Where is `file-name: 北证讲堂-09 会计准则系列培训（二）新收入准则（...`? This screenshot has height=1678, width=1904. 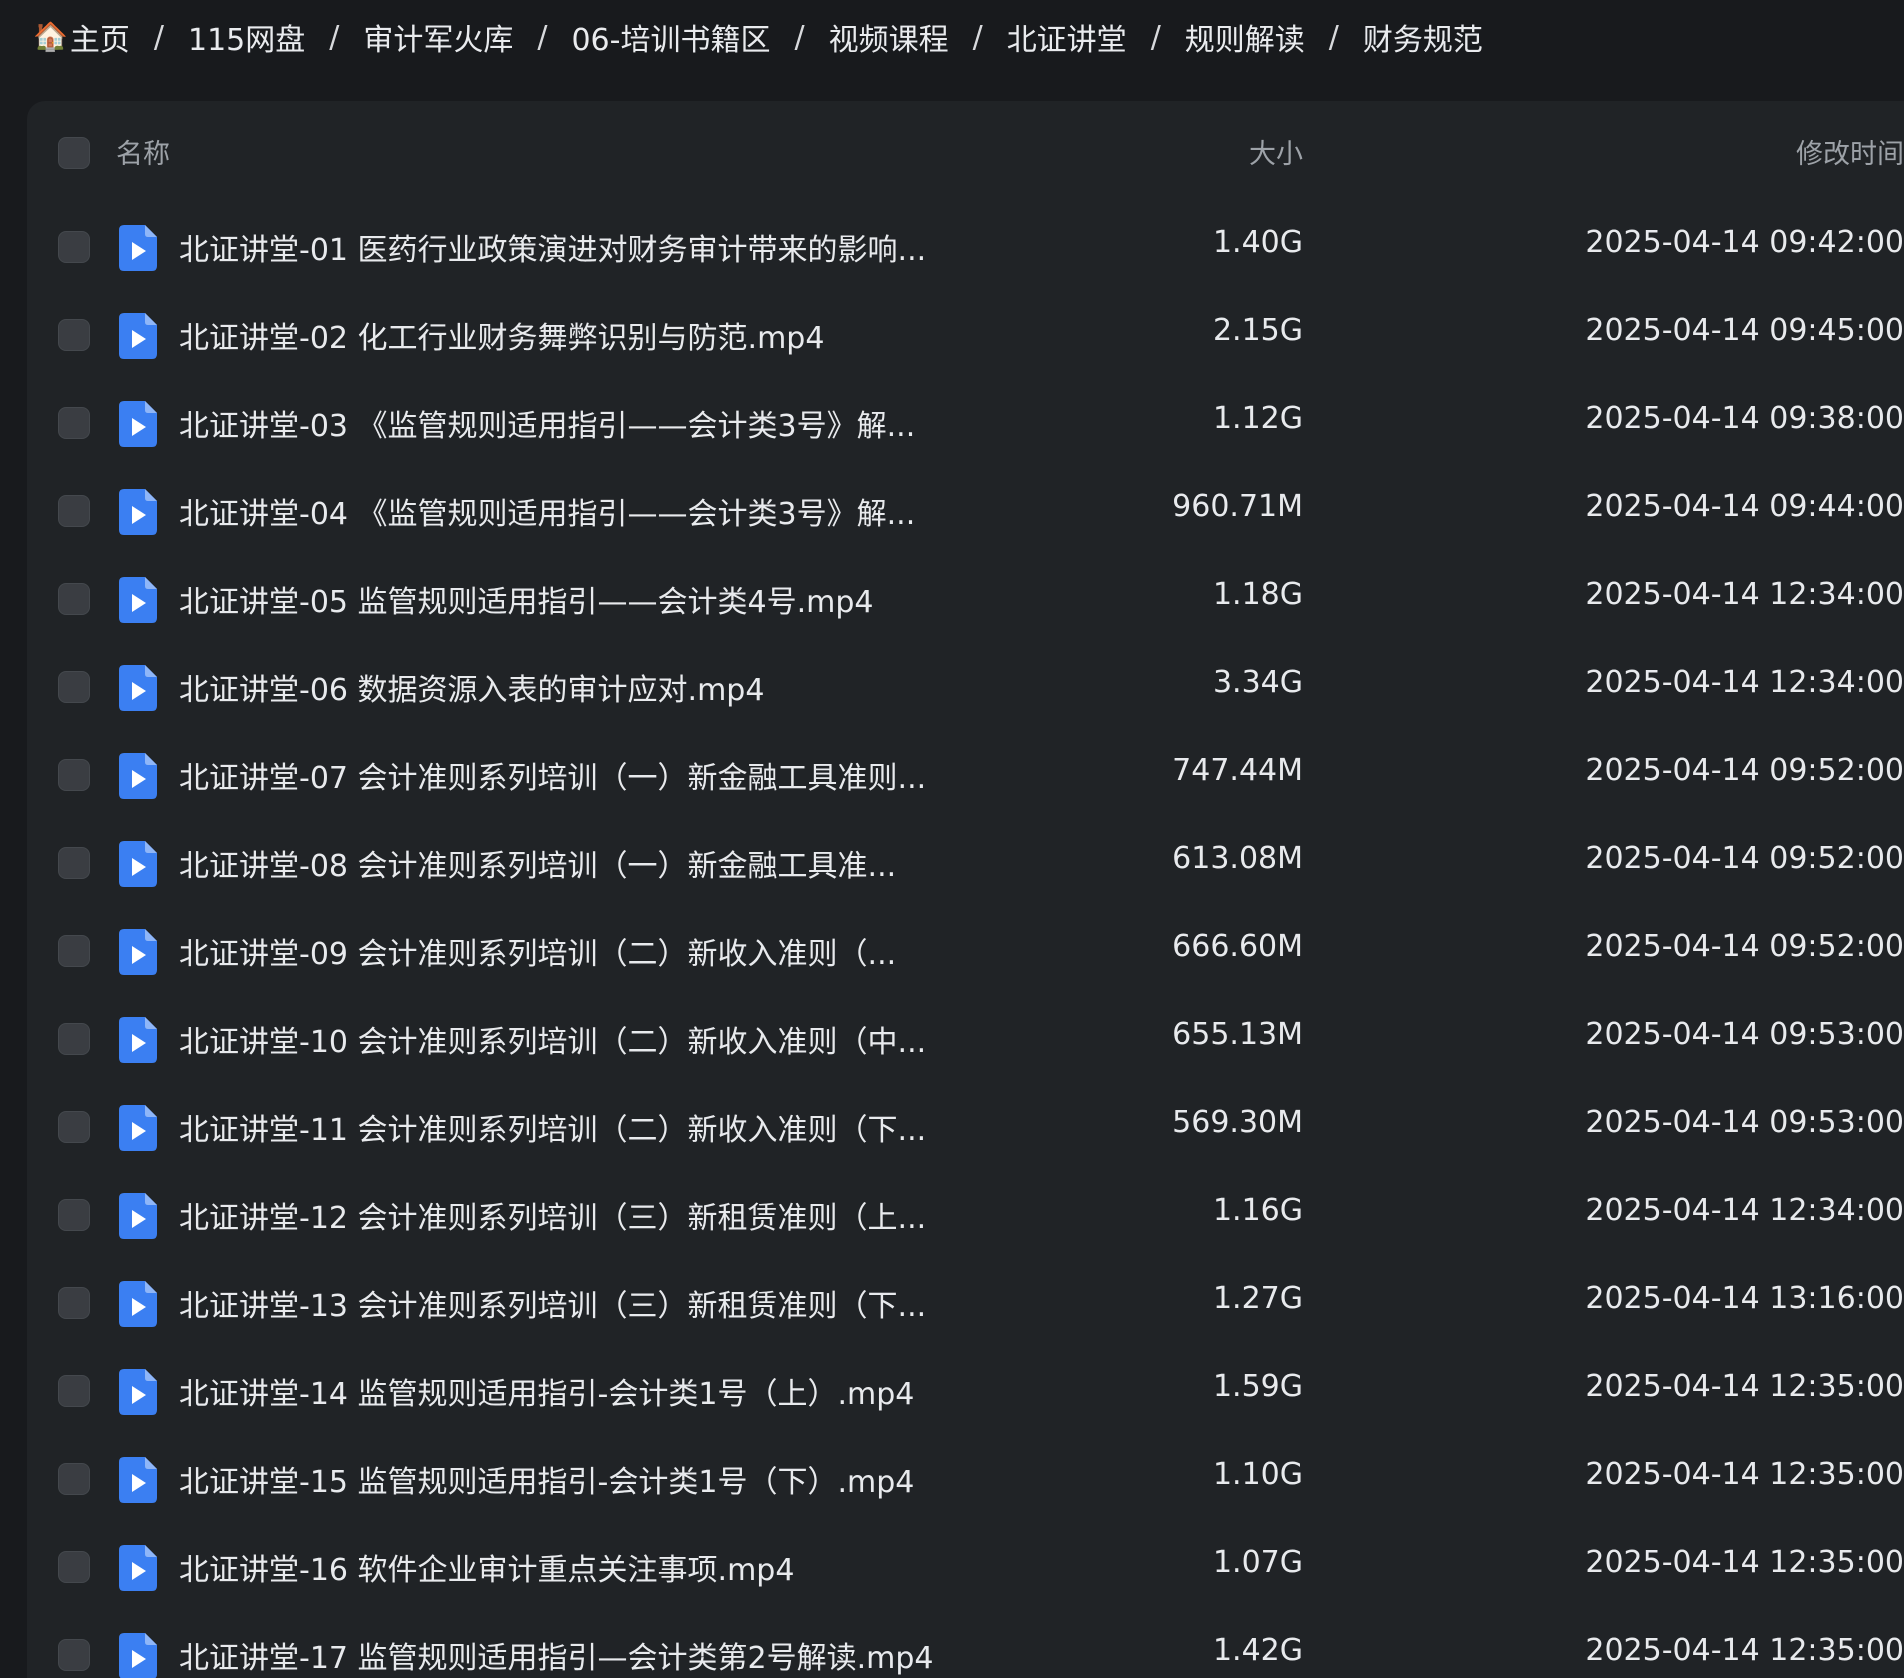
file-name: 北证讲堂-09 会计准则系列培训（二）新收入准则（... is located at coordinates (537, 951).